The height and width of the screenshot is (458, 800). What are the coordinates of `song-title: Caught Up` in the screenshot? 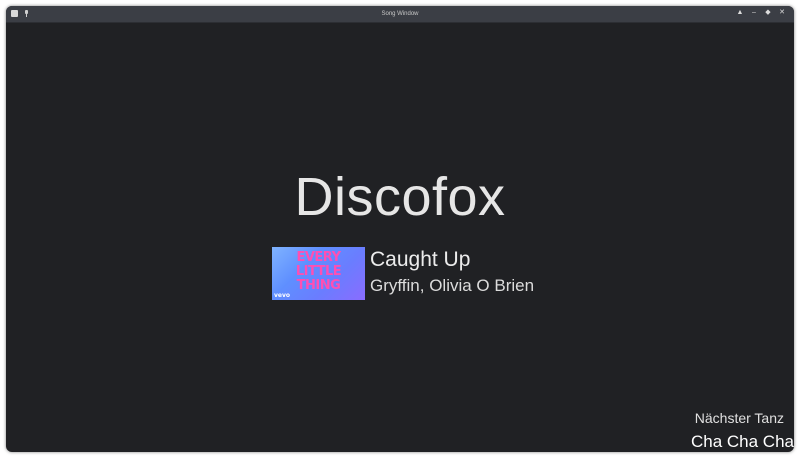 It's located at (420, 259).